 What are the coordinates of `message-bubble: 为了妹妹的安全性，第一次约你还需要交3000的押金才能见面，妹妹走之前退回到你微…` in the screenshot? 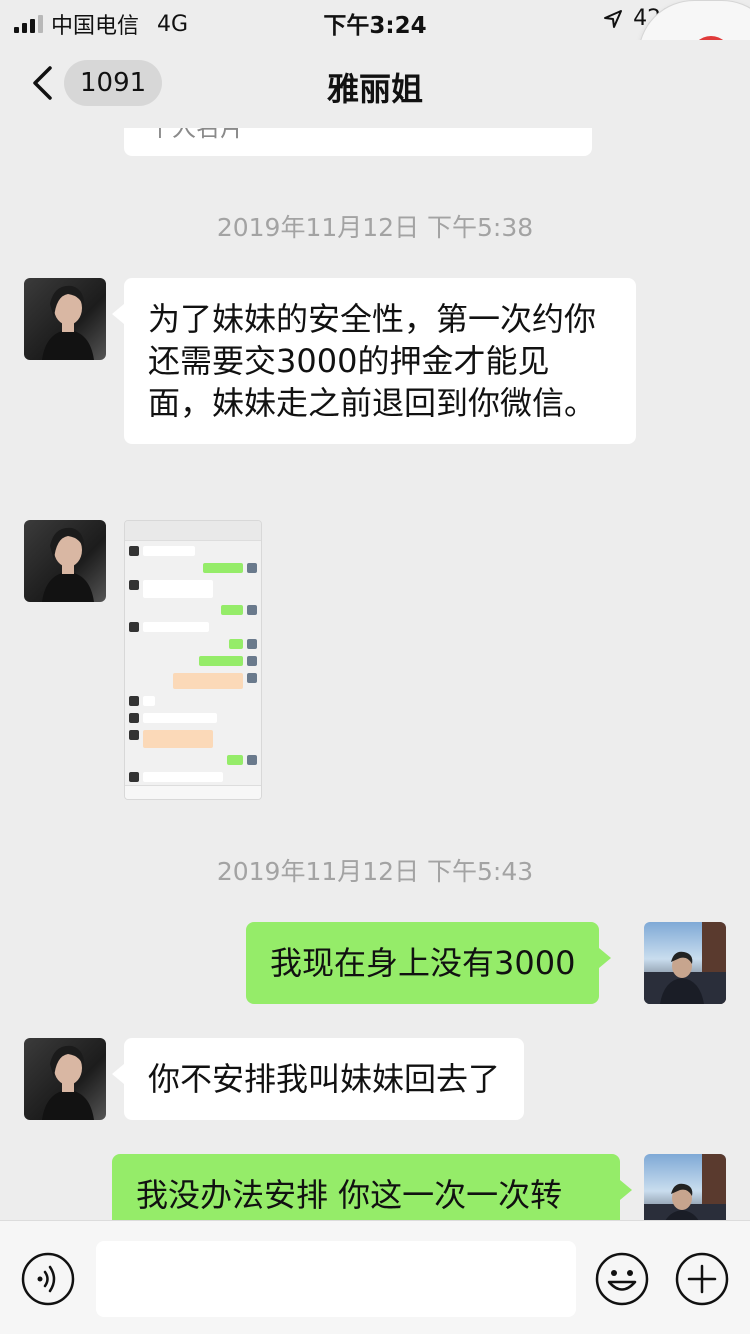 It's located at (374, 361).